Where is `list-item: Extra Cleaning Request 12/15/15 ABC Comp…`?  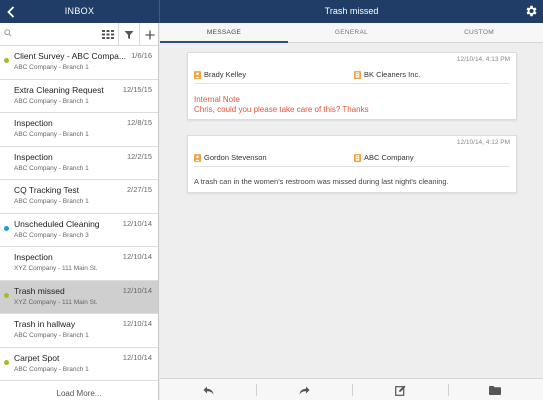 list-item: Extra Cleaning Request 12/15/15 ABC Comp… is located at coordinates (79, 96).